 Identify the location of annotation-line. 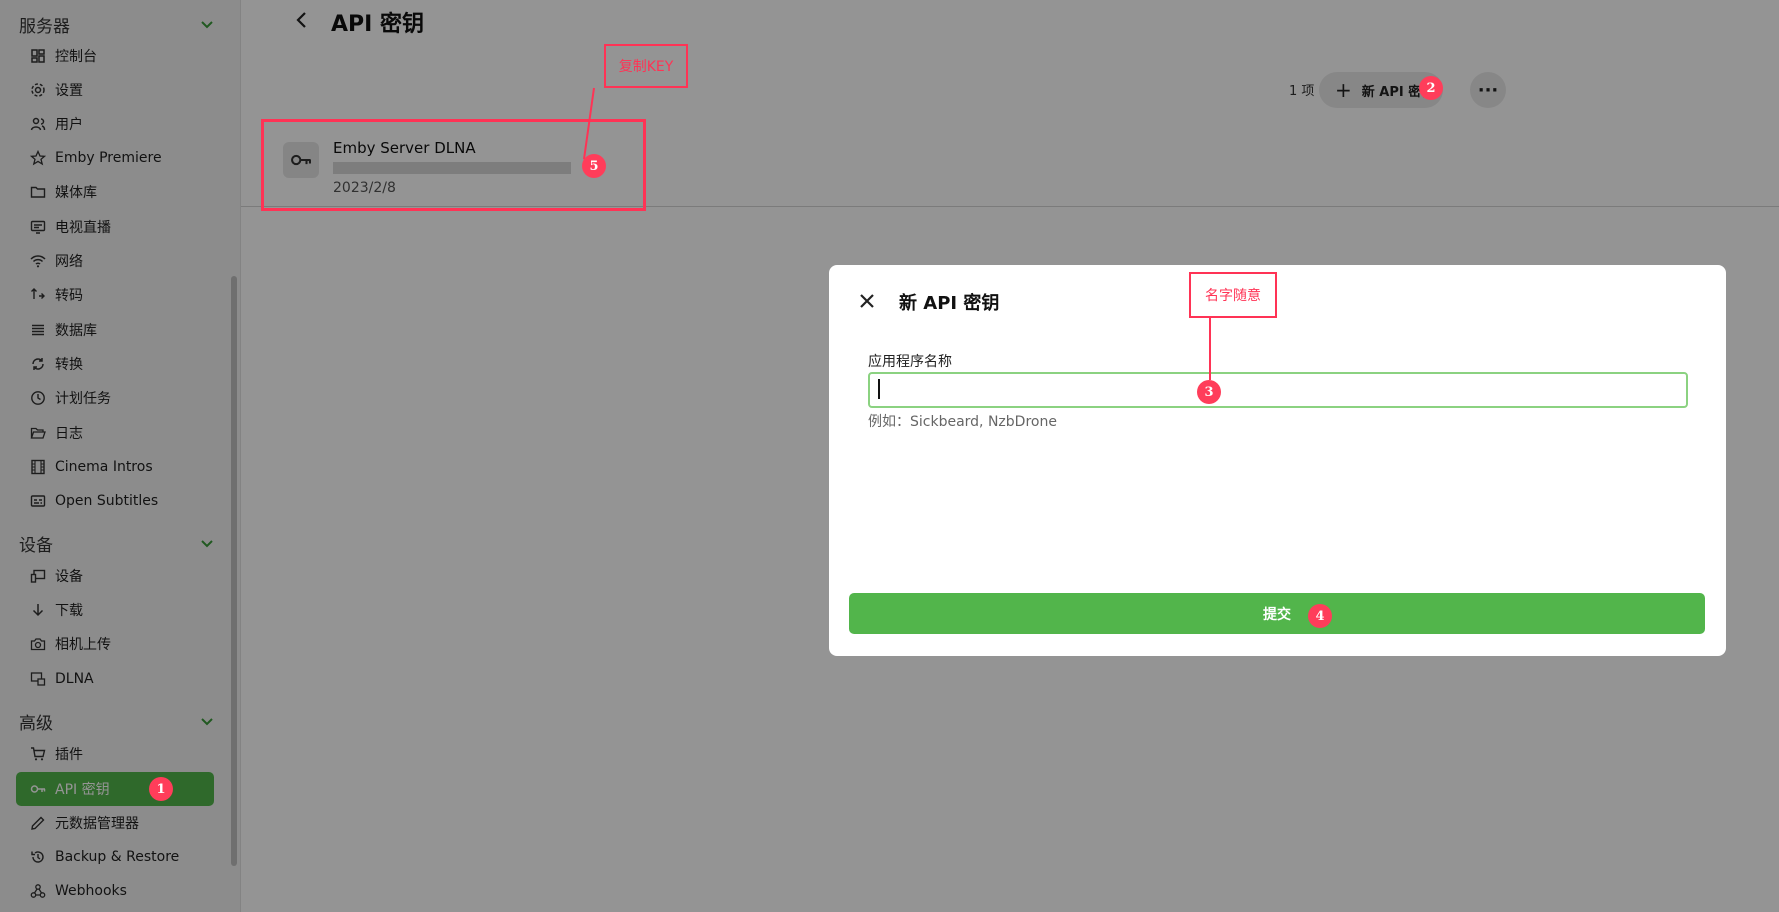
(1210, 349).